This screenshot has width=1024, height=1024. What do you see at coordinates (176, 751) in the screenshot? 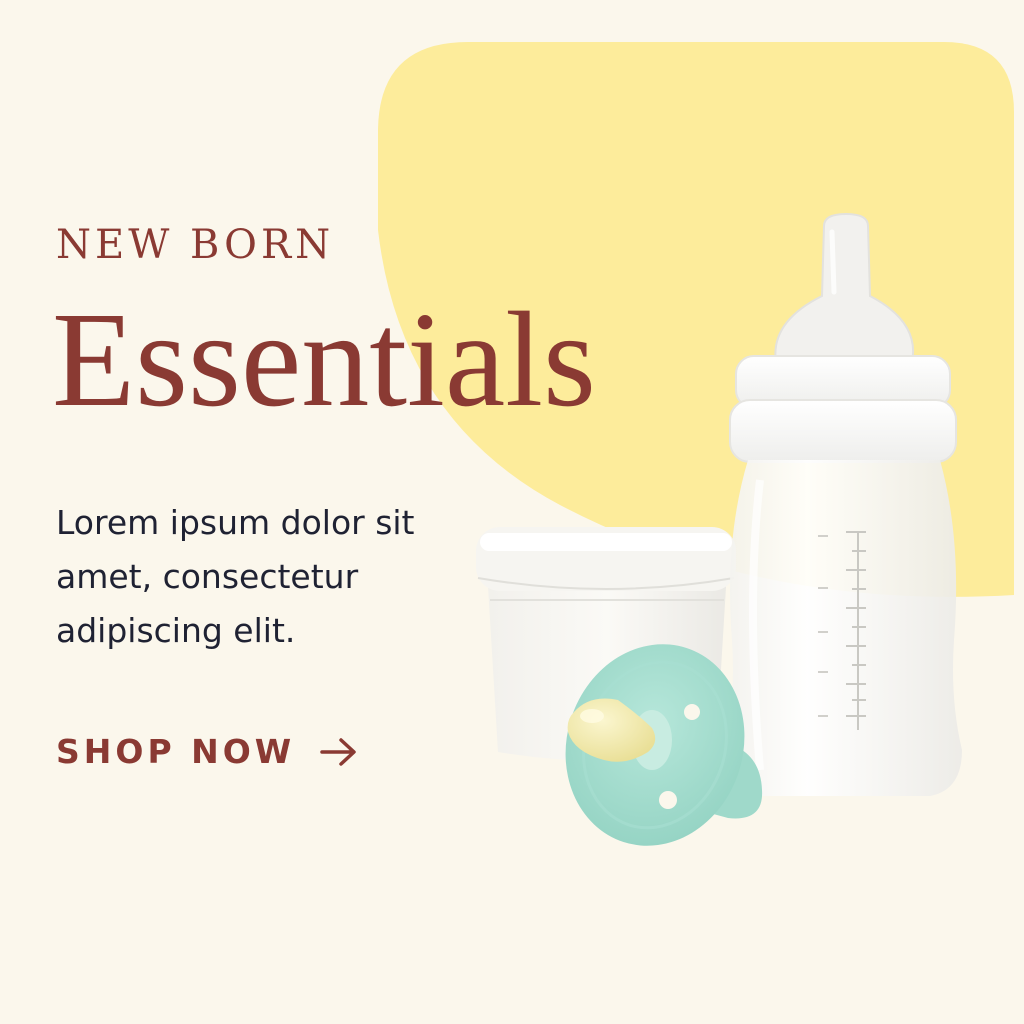
I see `shop-now-label: SHOP NOW` at bounding box center [176, 751].